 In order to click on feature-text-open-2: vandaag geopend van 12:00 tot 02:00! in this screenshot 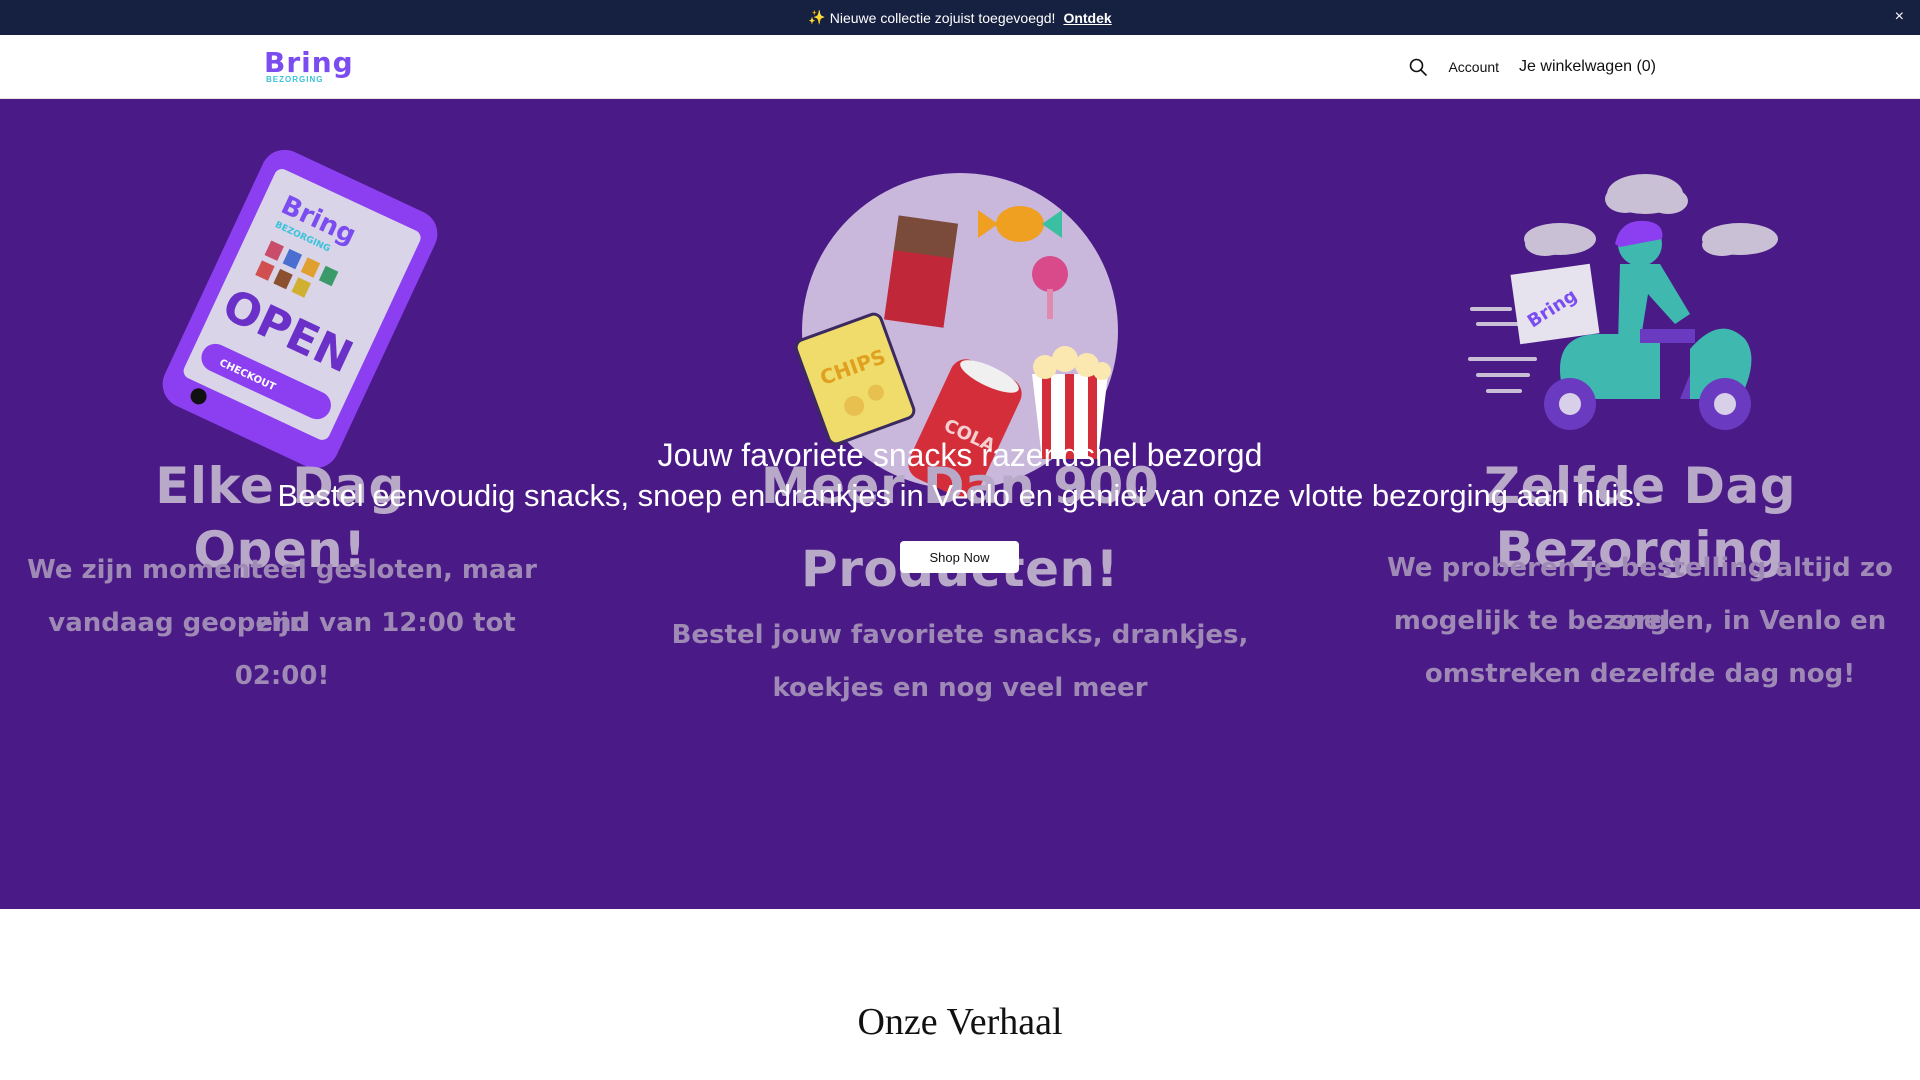, I will do `click(282, 649)`.